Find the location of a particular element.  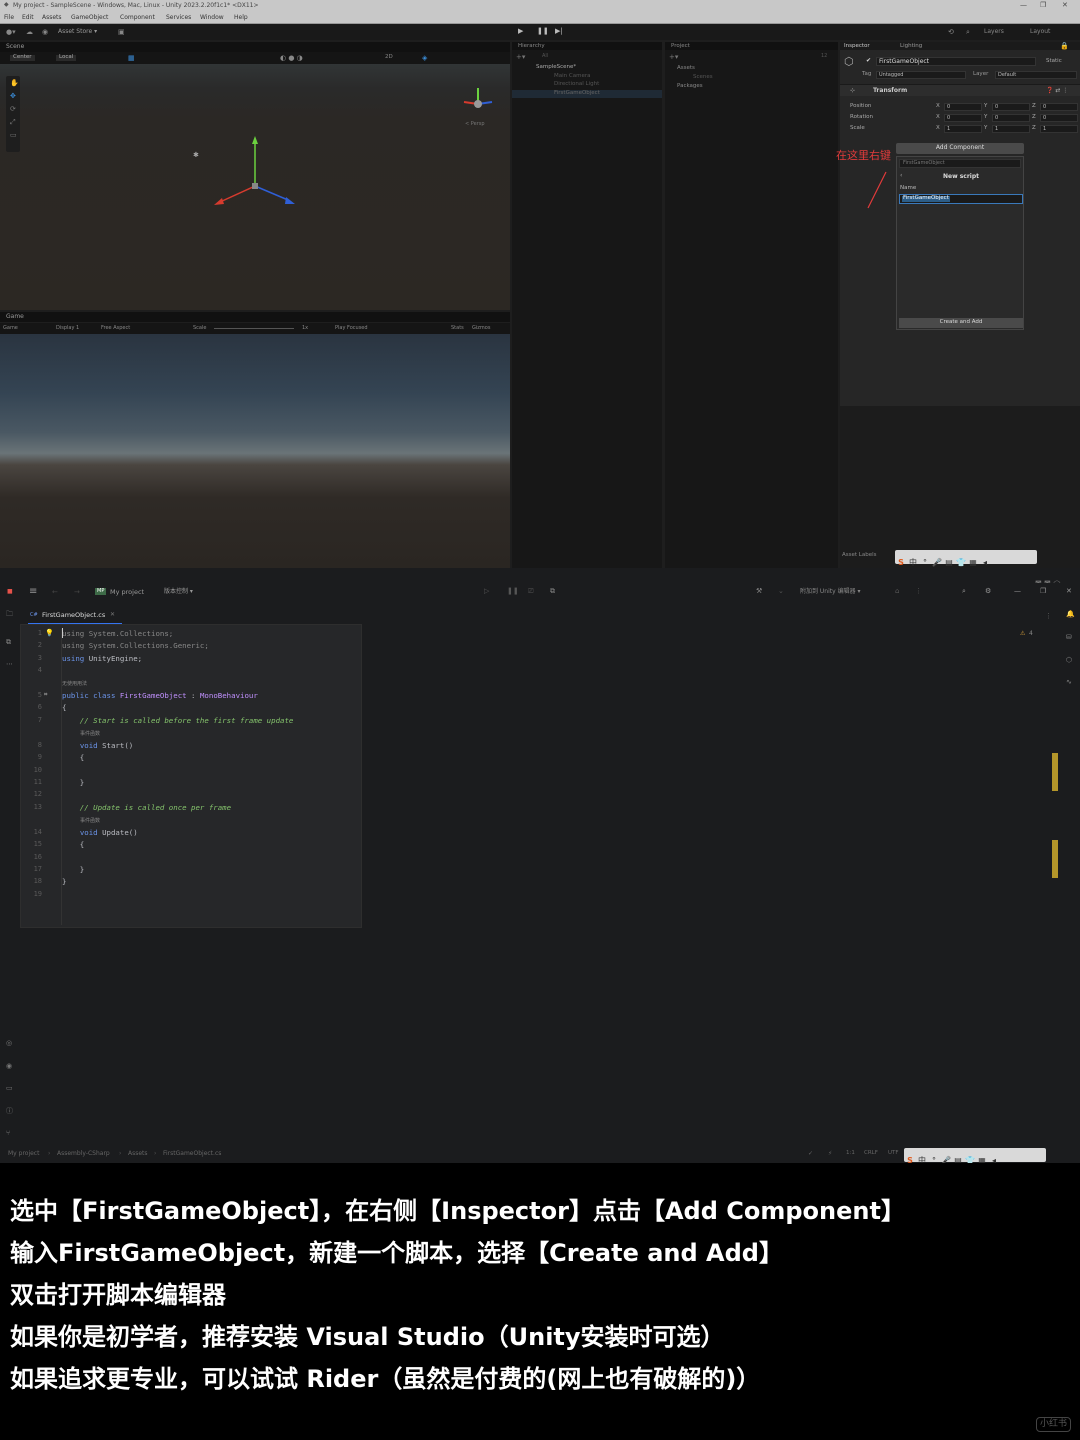

run-icon: ▷ is located at coordinates (486, 591).